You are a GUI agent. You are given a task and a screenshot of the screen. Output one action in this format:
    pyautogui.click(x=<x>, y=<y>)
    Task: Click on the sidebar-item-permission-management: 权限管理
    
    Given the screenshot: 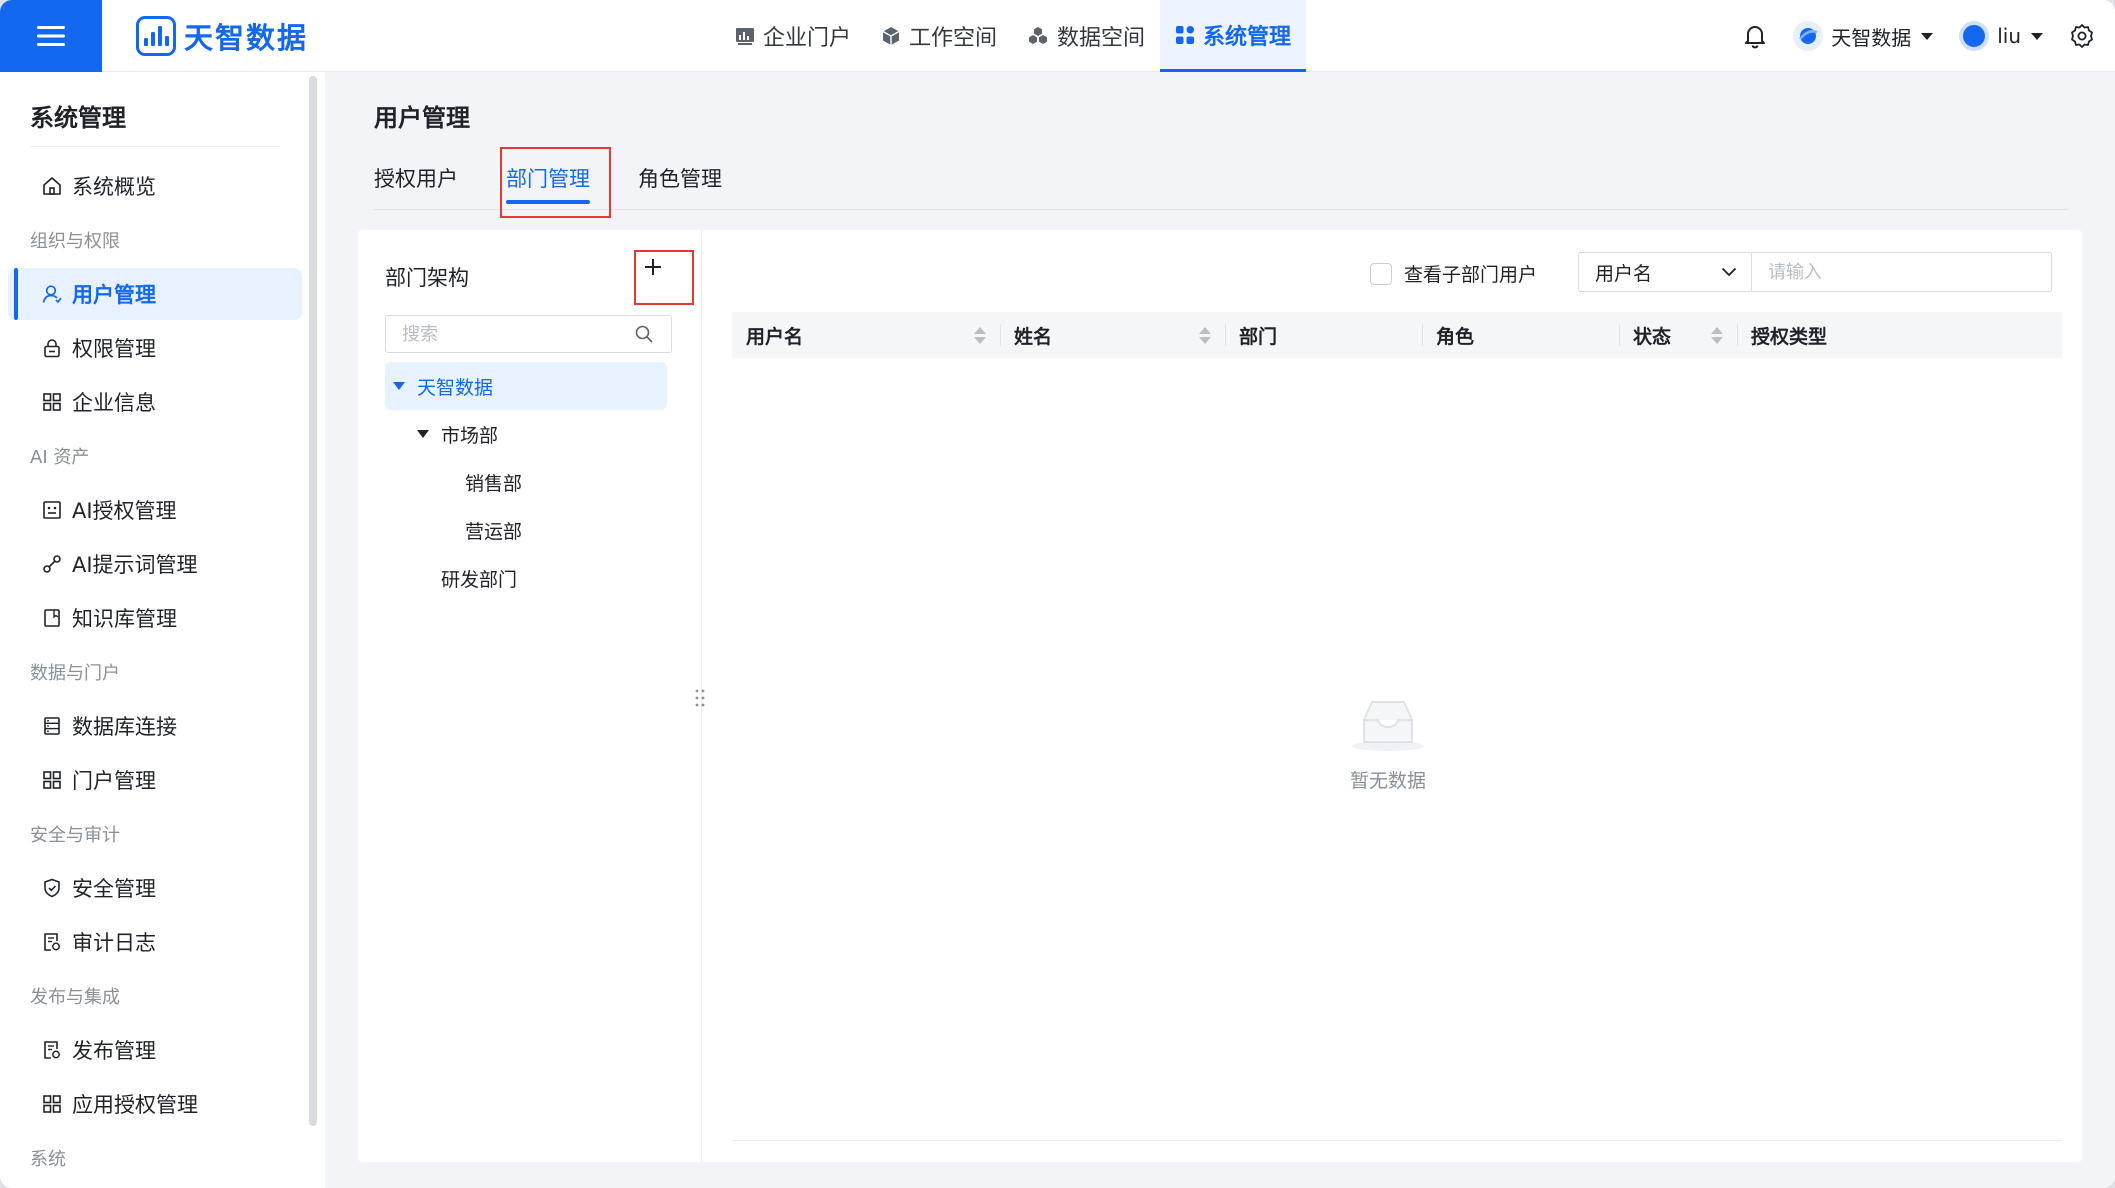 What is the action you would take?
    pyautogui.click(x=155, y=348)
    